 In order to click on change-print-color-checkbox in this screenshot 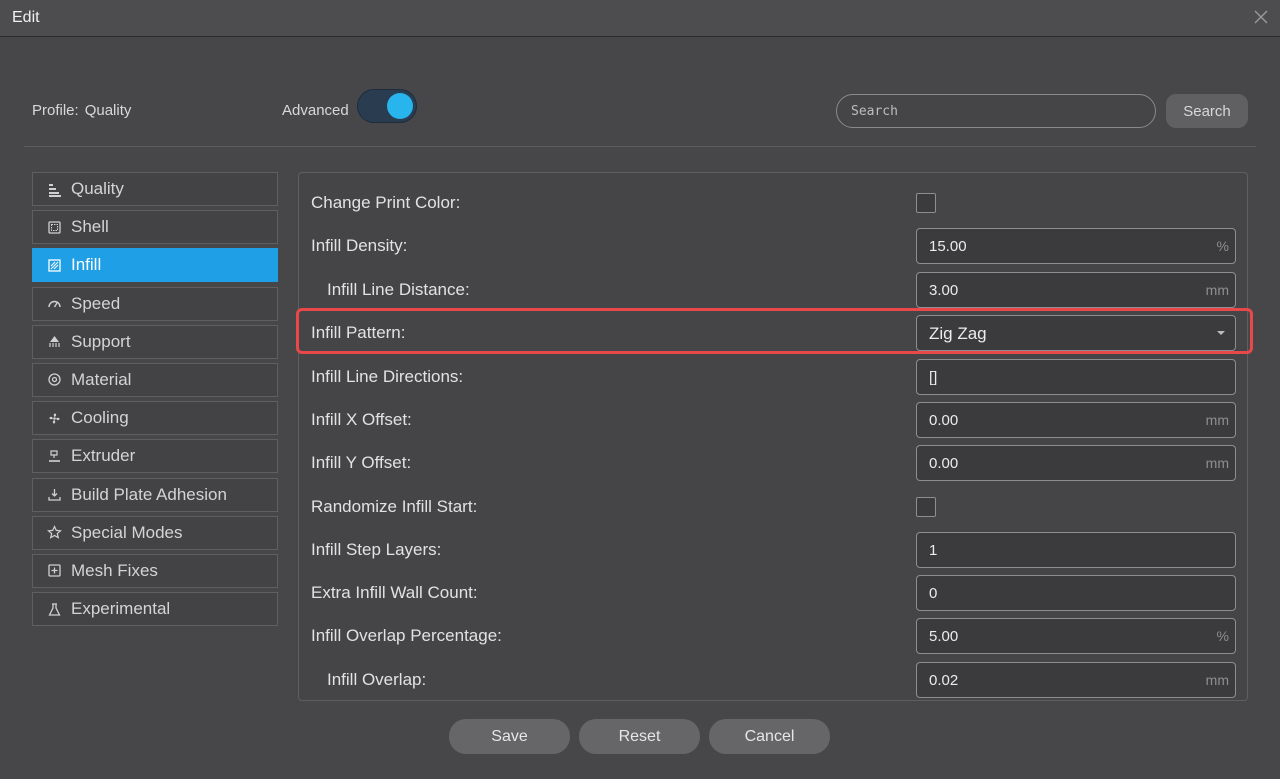, I will do `click(926, 203)`.